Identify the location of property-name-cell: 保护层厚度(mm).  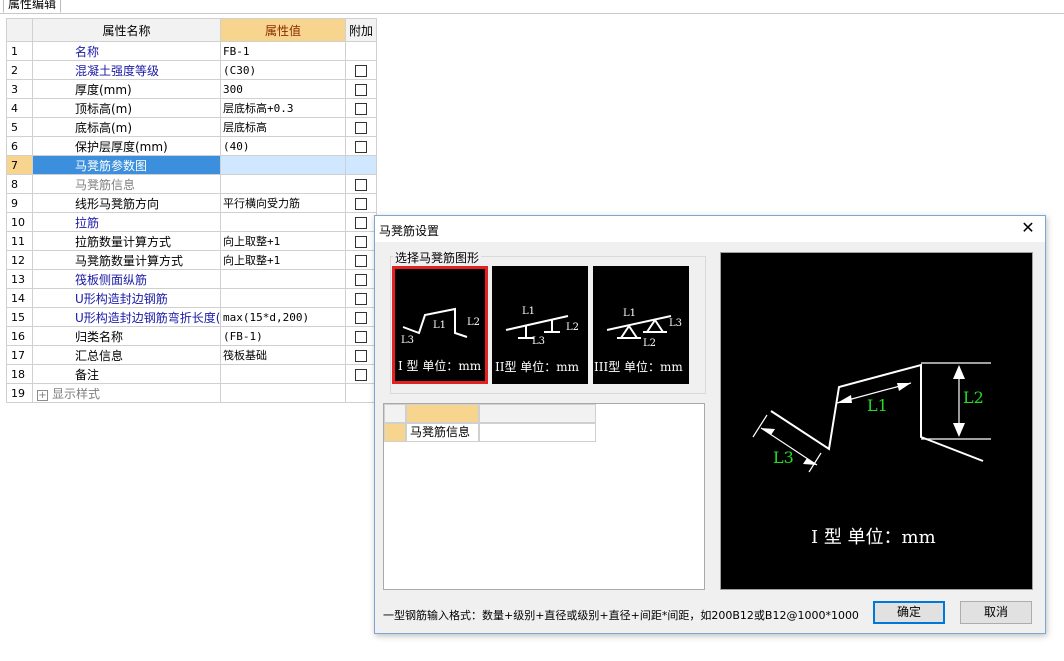
(126, 146).